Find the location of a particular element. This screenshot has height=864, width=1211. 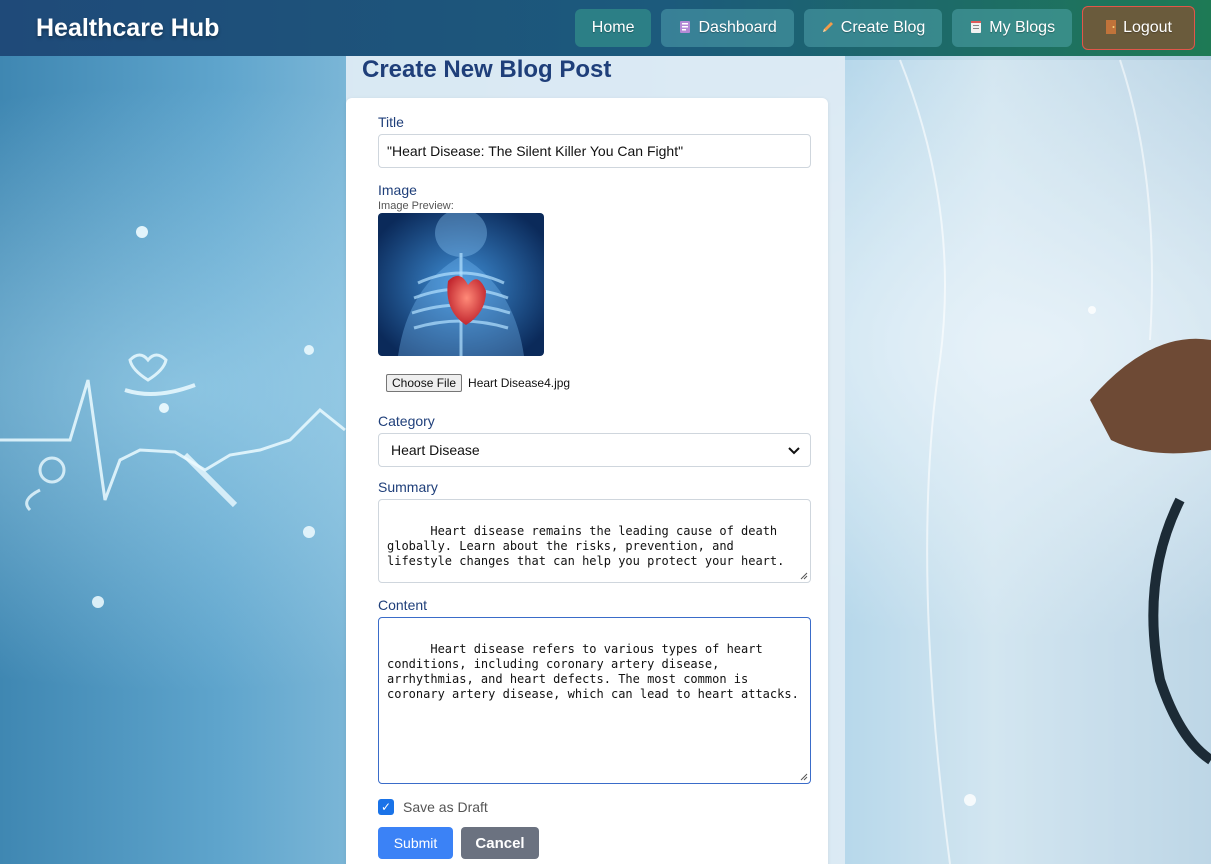

save-draft-checkbox: ✓ is located at coordinates (386, 807).